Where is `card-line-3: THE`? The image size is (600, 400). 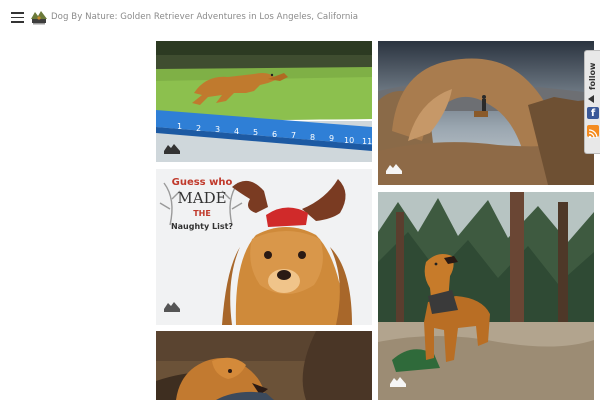 card-line-3: THE is located at coordinates (202, 213).